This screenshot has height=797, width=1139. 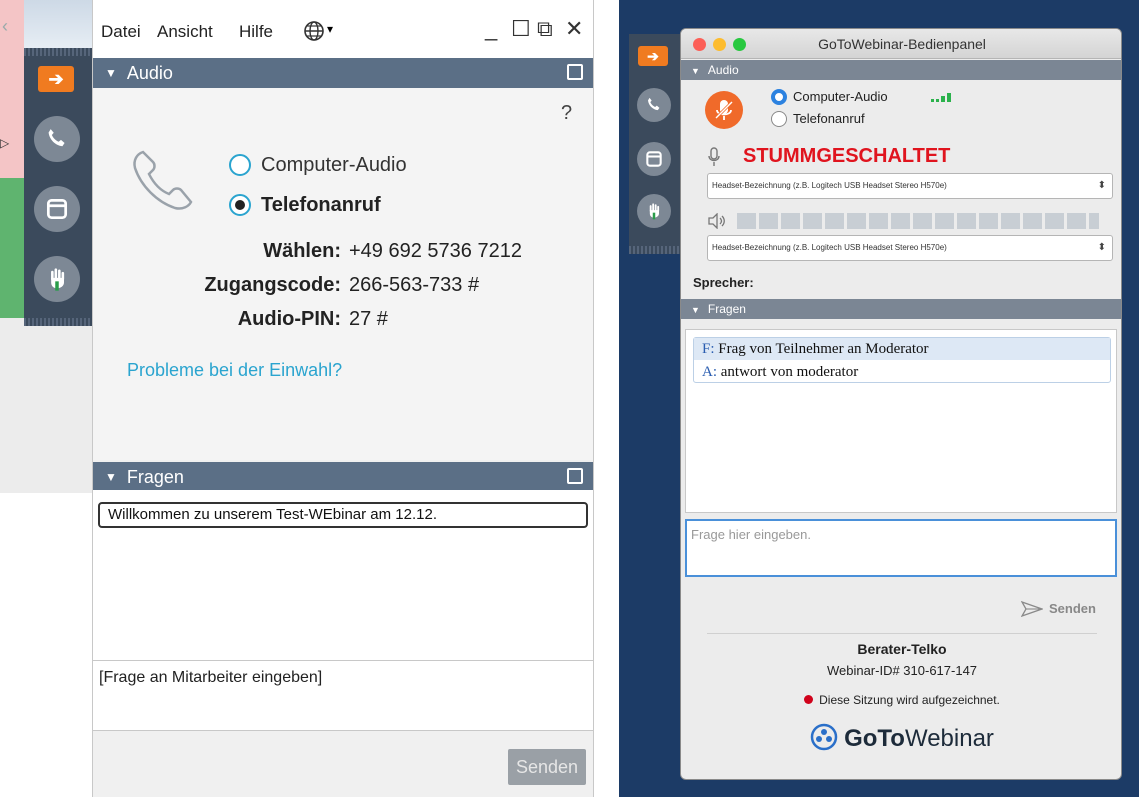 I want to click on window-title: GoToWebinar-Bedienpanel, so click(x=902, y=44).